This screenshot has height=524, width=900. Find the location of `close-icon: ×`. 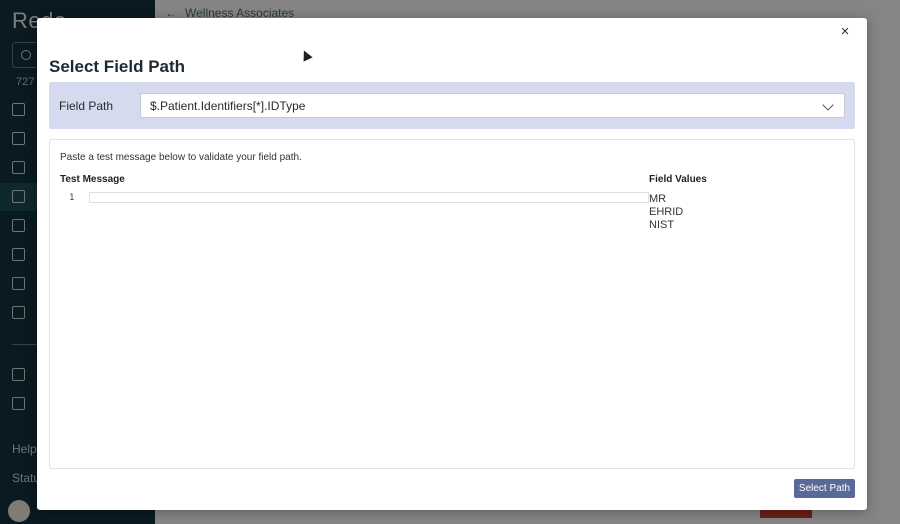

close-icon: × is located at coordinates (845, 32).